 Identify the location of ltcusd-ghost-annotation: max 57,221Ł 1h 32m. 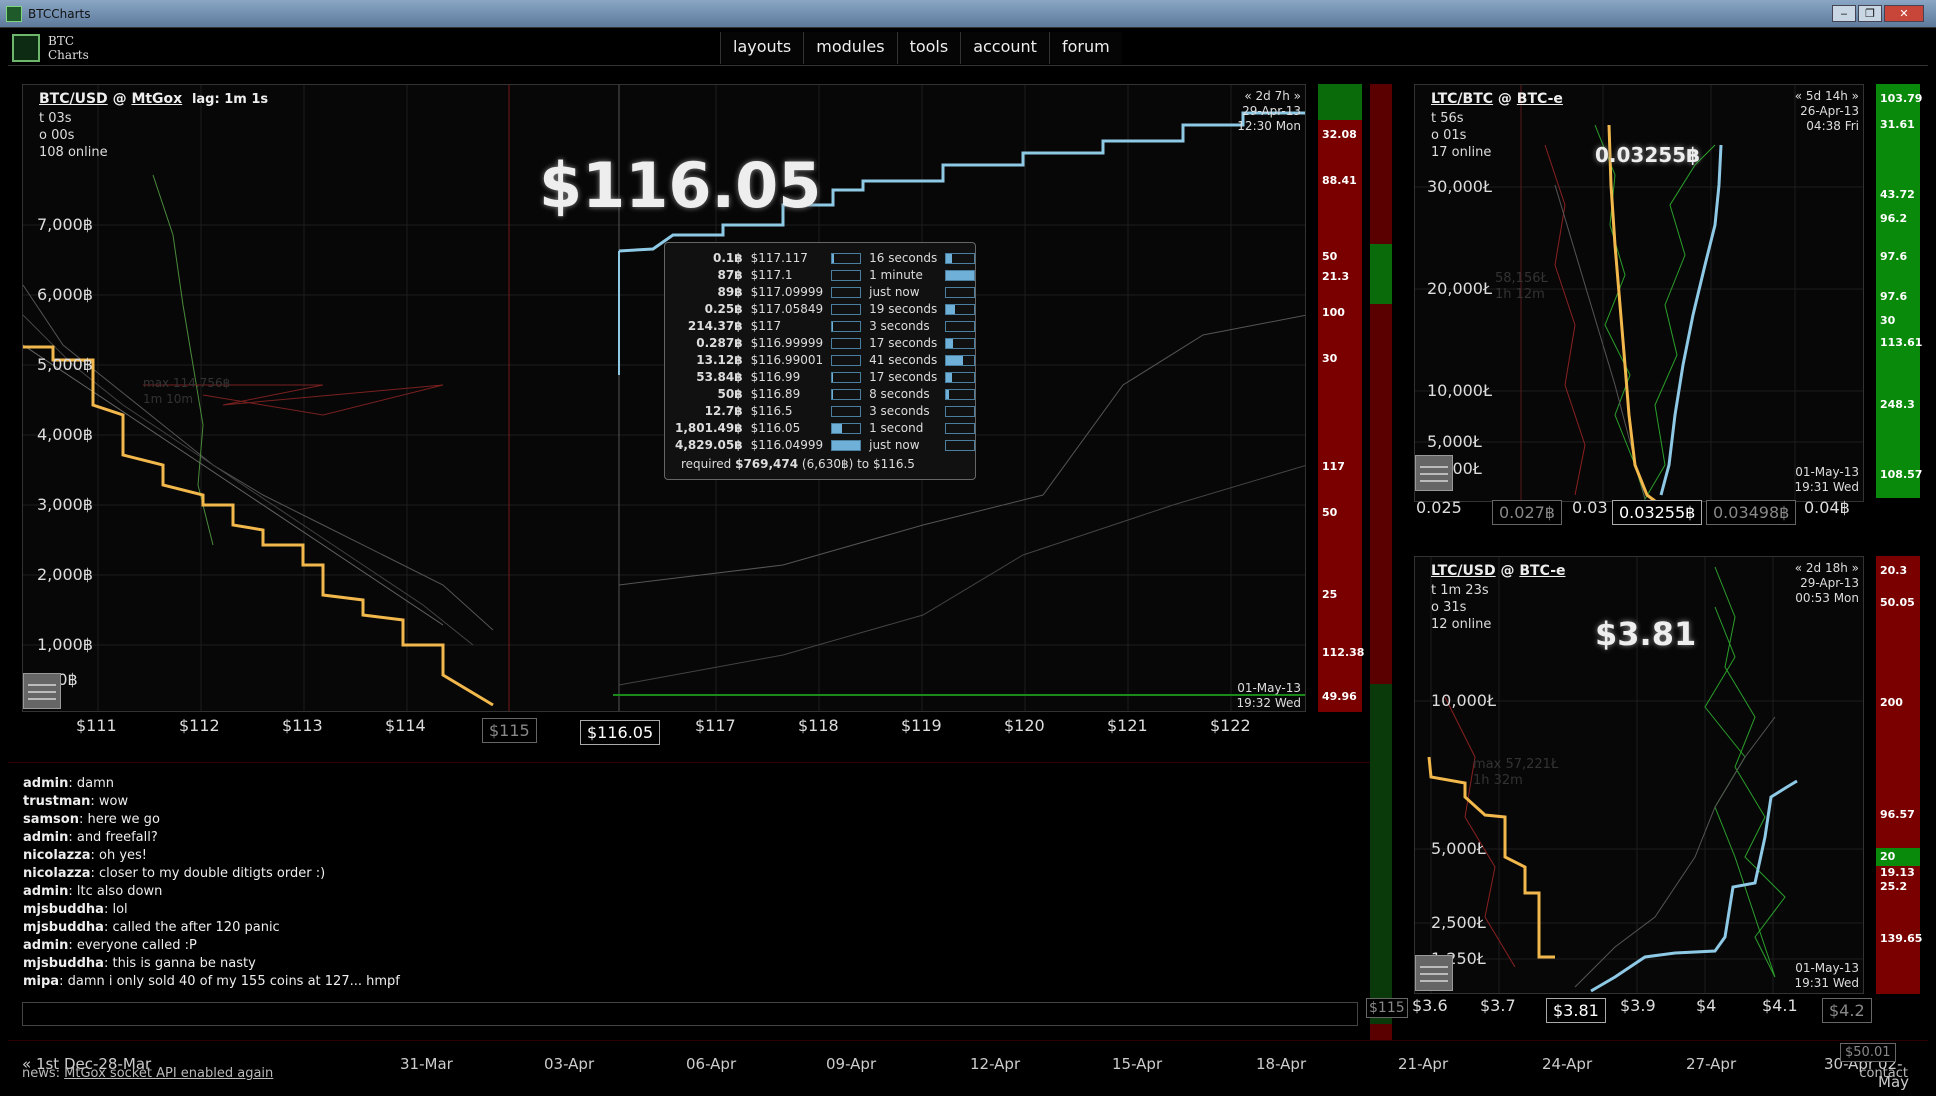
(1516, 772).